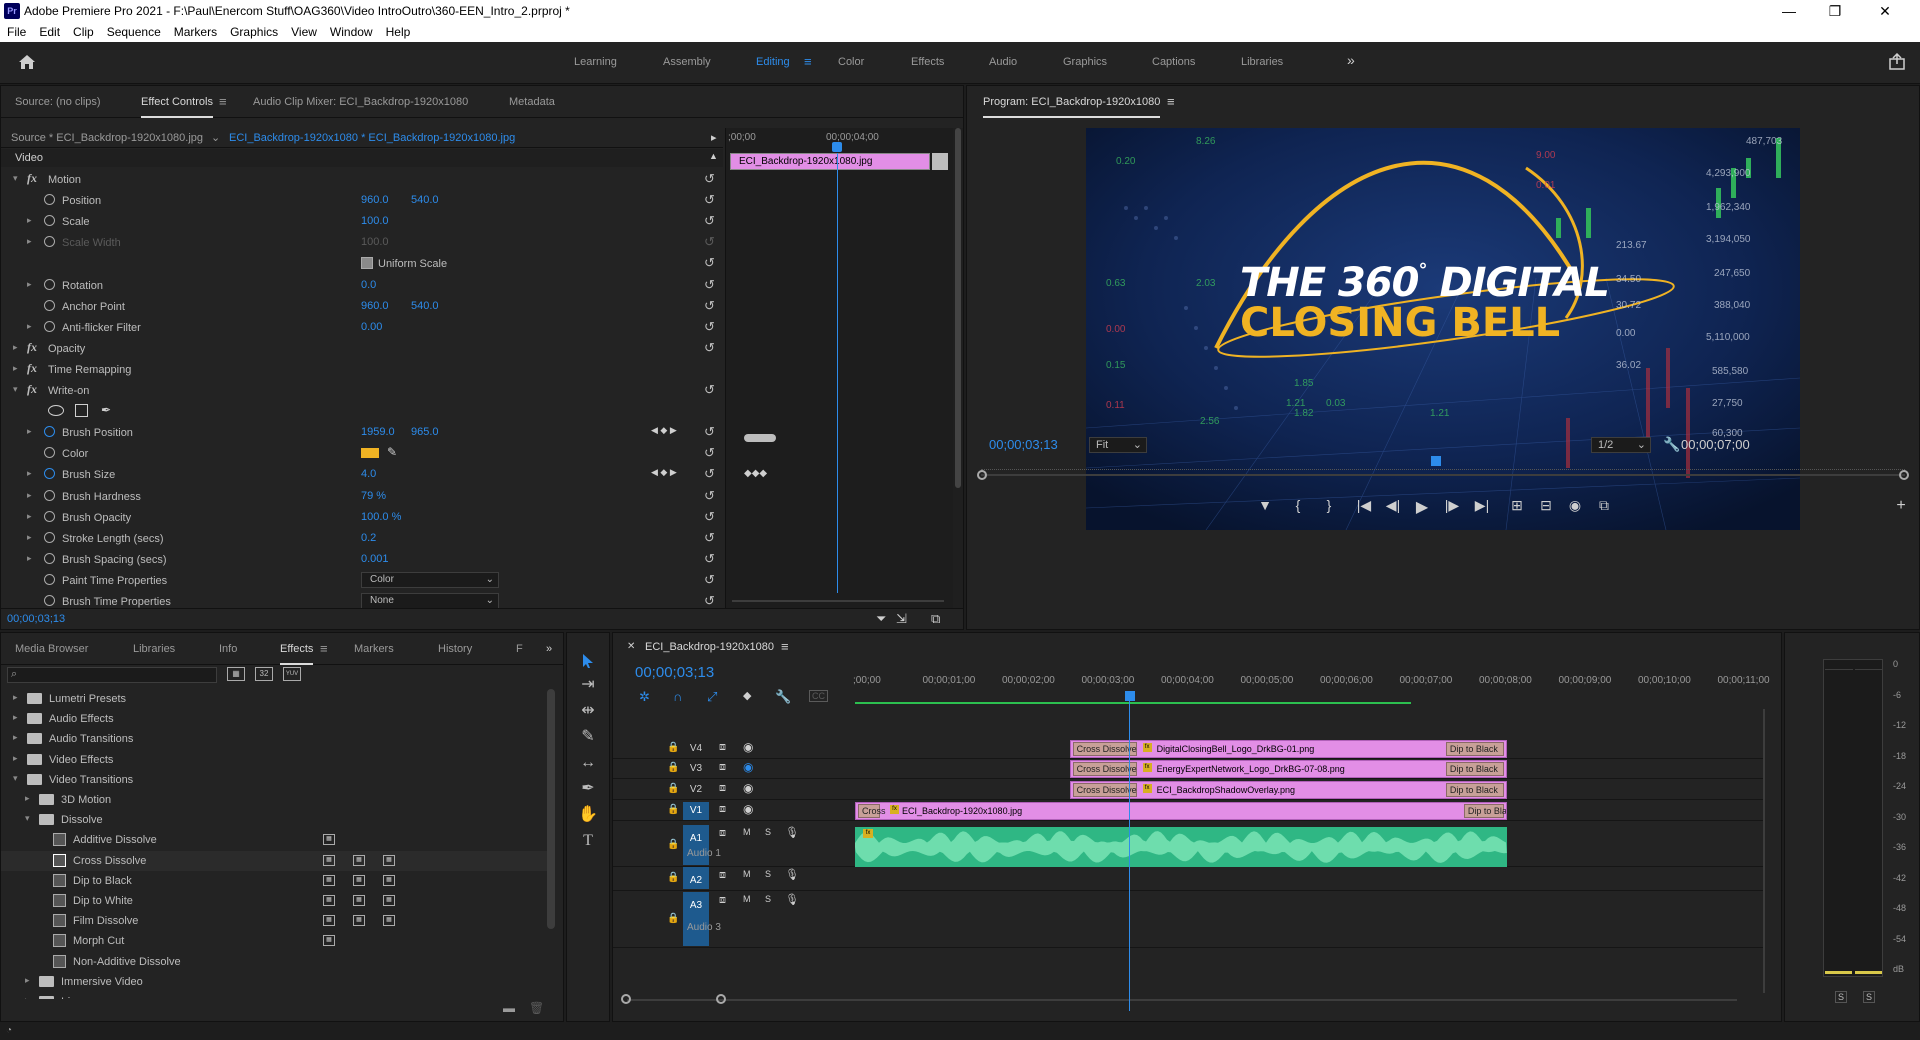 The image size is (1920, 1040). I want to click on menu-help: Help, so click(398, 30).